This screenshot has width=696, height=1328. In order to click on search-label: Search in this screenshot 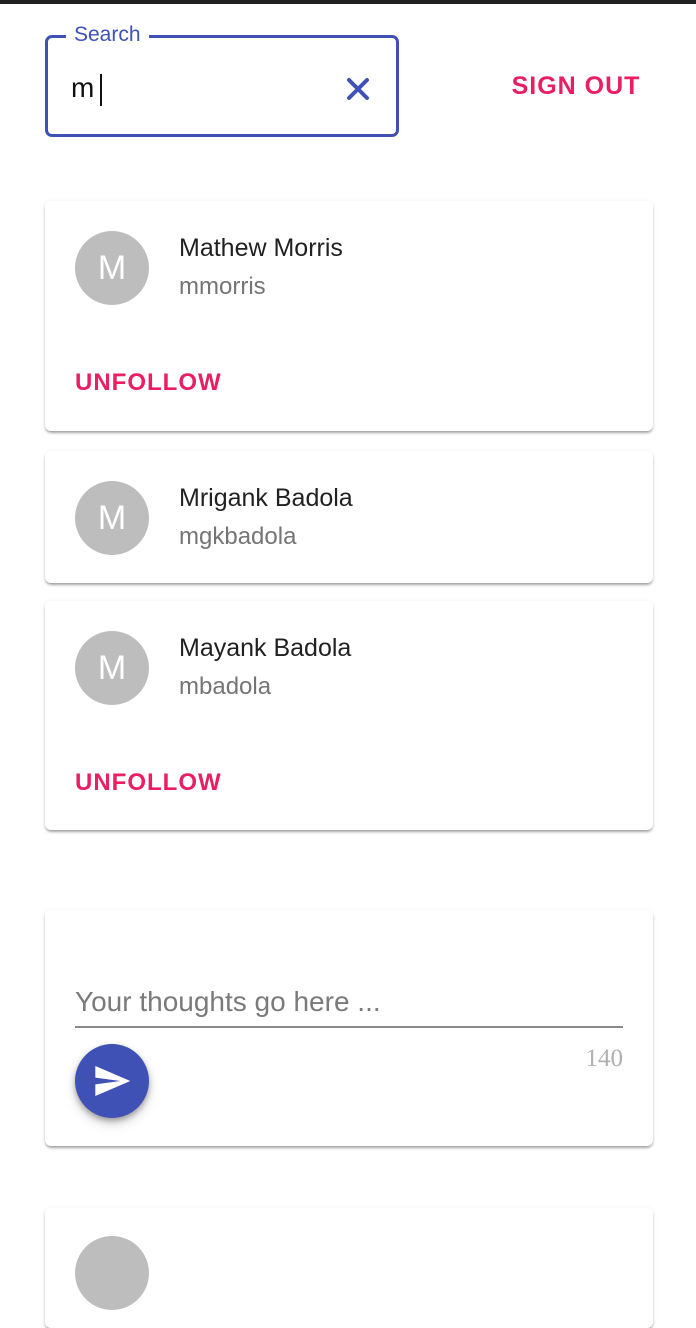, I will do `click(107, 35)`.